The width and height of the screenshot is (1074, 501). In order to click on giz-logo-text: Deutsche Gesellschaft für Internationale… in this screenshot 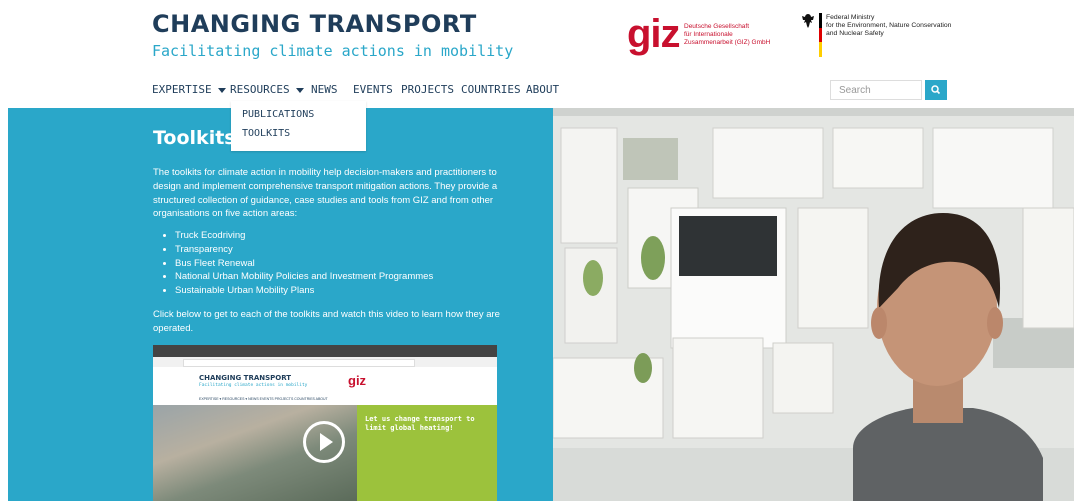, I will do `click(727, 35)`.